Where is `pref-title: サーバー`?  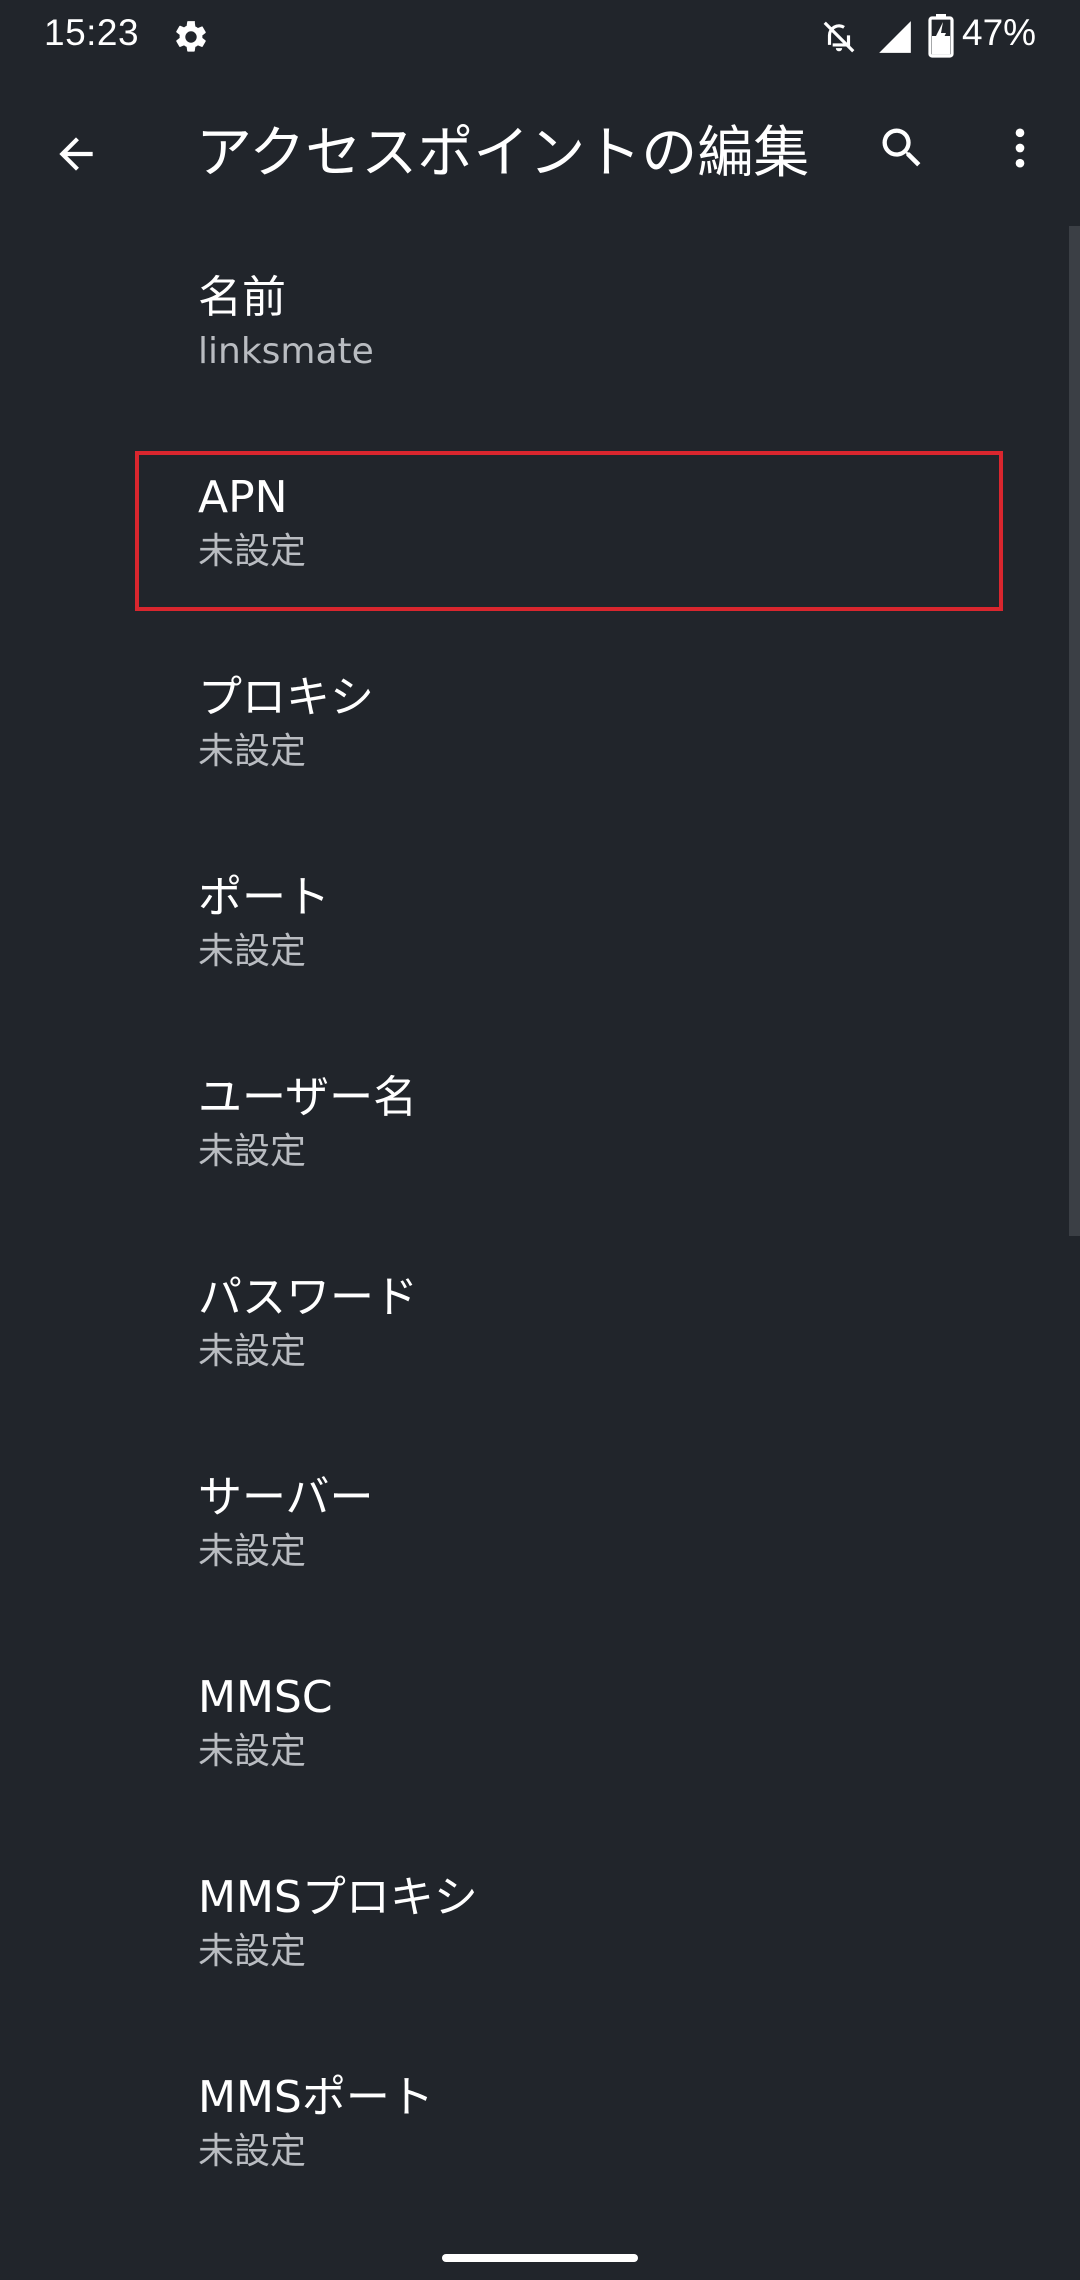
pref-title: サーバー is located at coordinates (286, 1497).